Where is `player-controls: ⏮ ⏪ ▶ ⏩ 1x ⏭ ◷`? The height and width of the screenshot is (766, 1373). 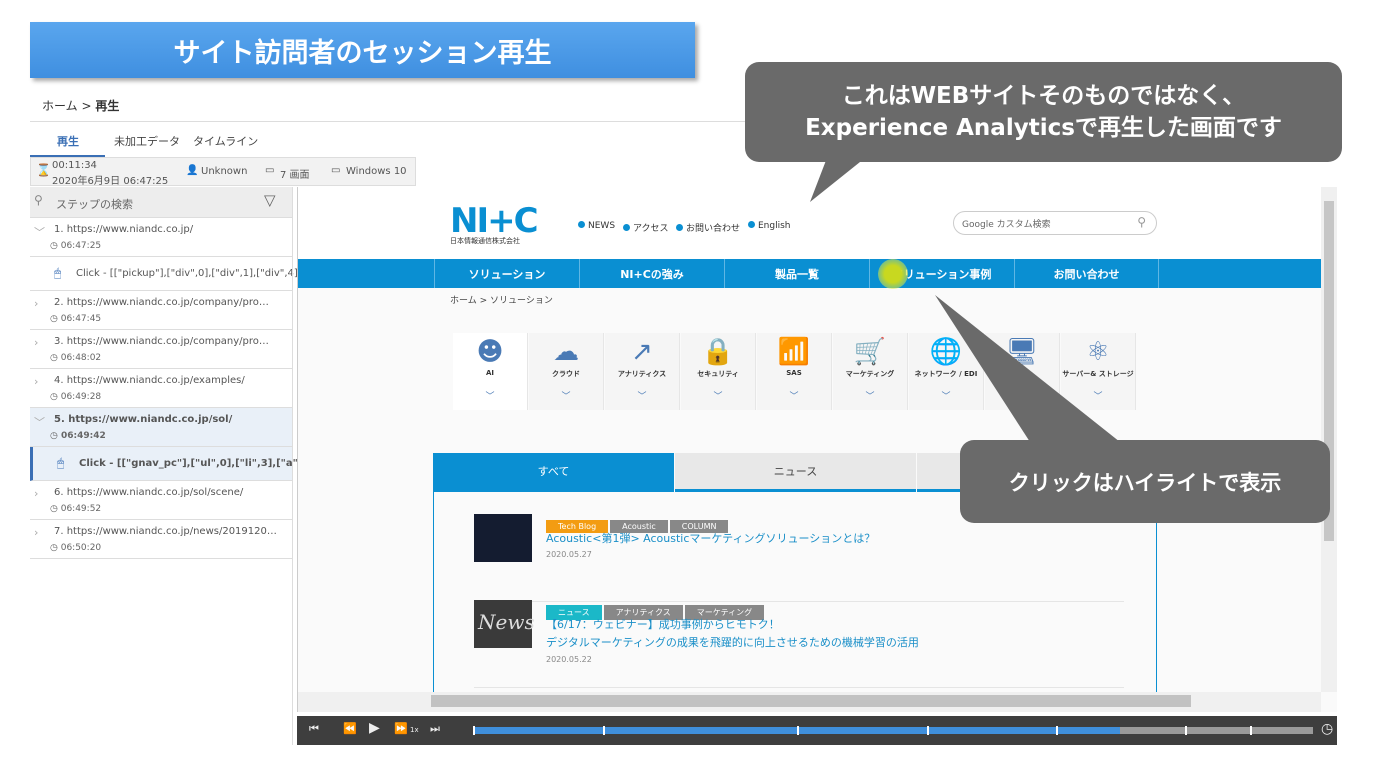
player-controls: ⏮ ⏪ ▶ ⏩ 1x ⏭ ◷ is located at coordinates (817, 730).